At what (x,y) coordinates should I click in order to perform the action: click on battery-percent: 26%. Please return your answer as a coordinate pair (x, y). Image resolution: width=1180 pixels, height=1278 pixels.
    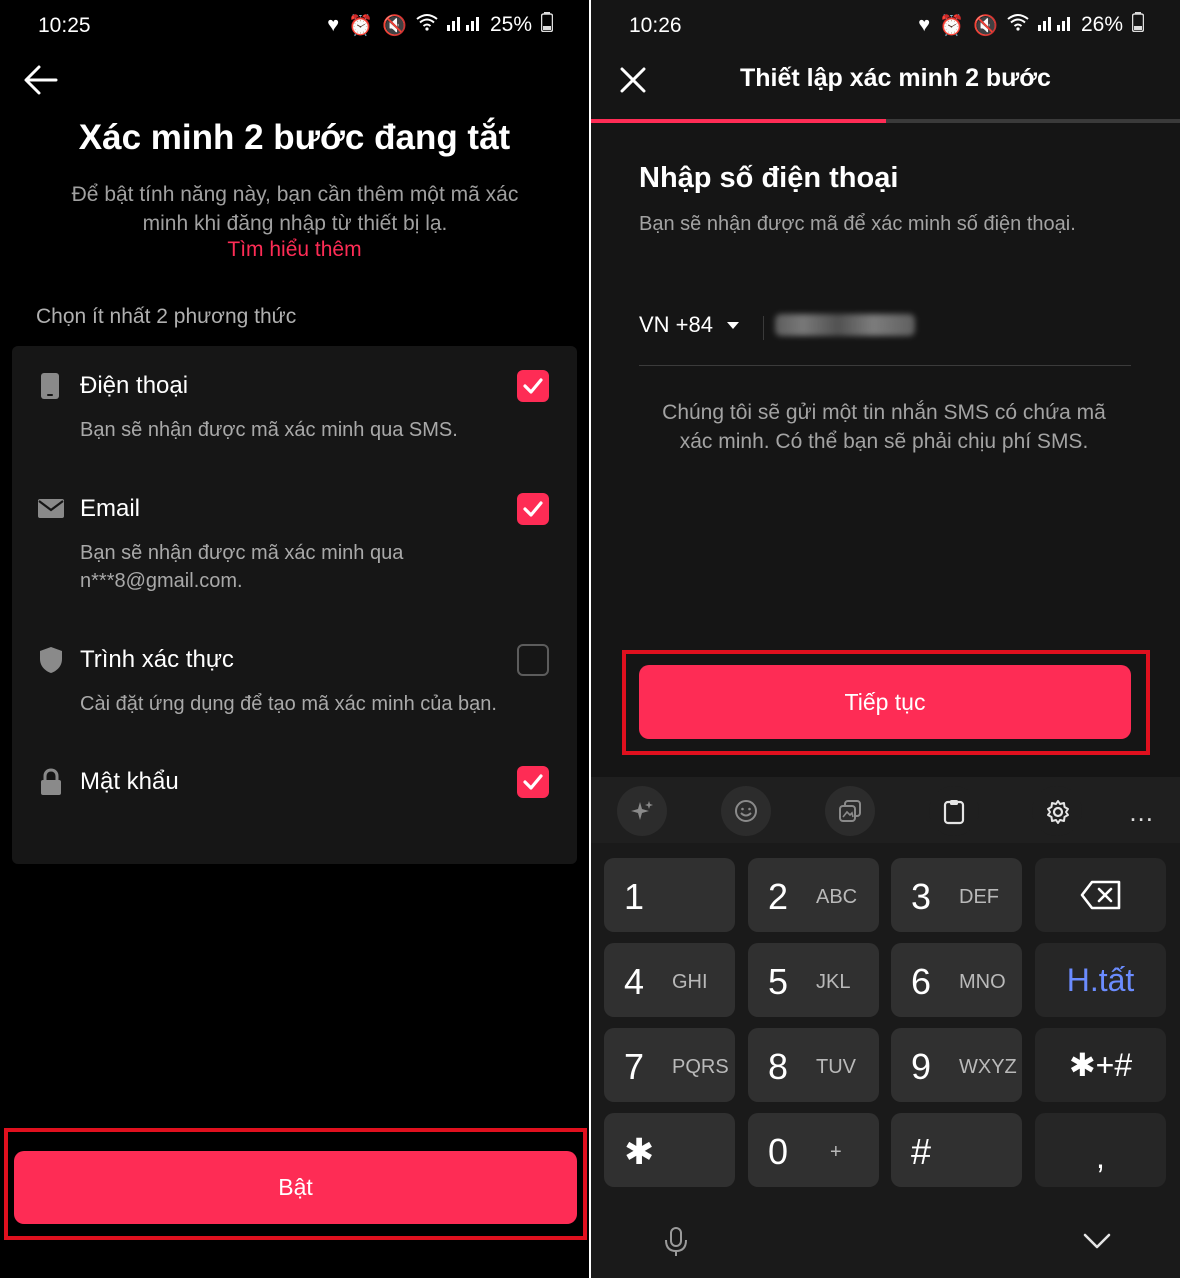
    Looking at the image, I should click on (1101, 24).